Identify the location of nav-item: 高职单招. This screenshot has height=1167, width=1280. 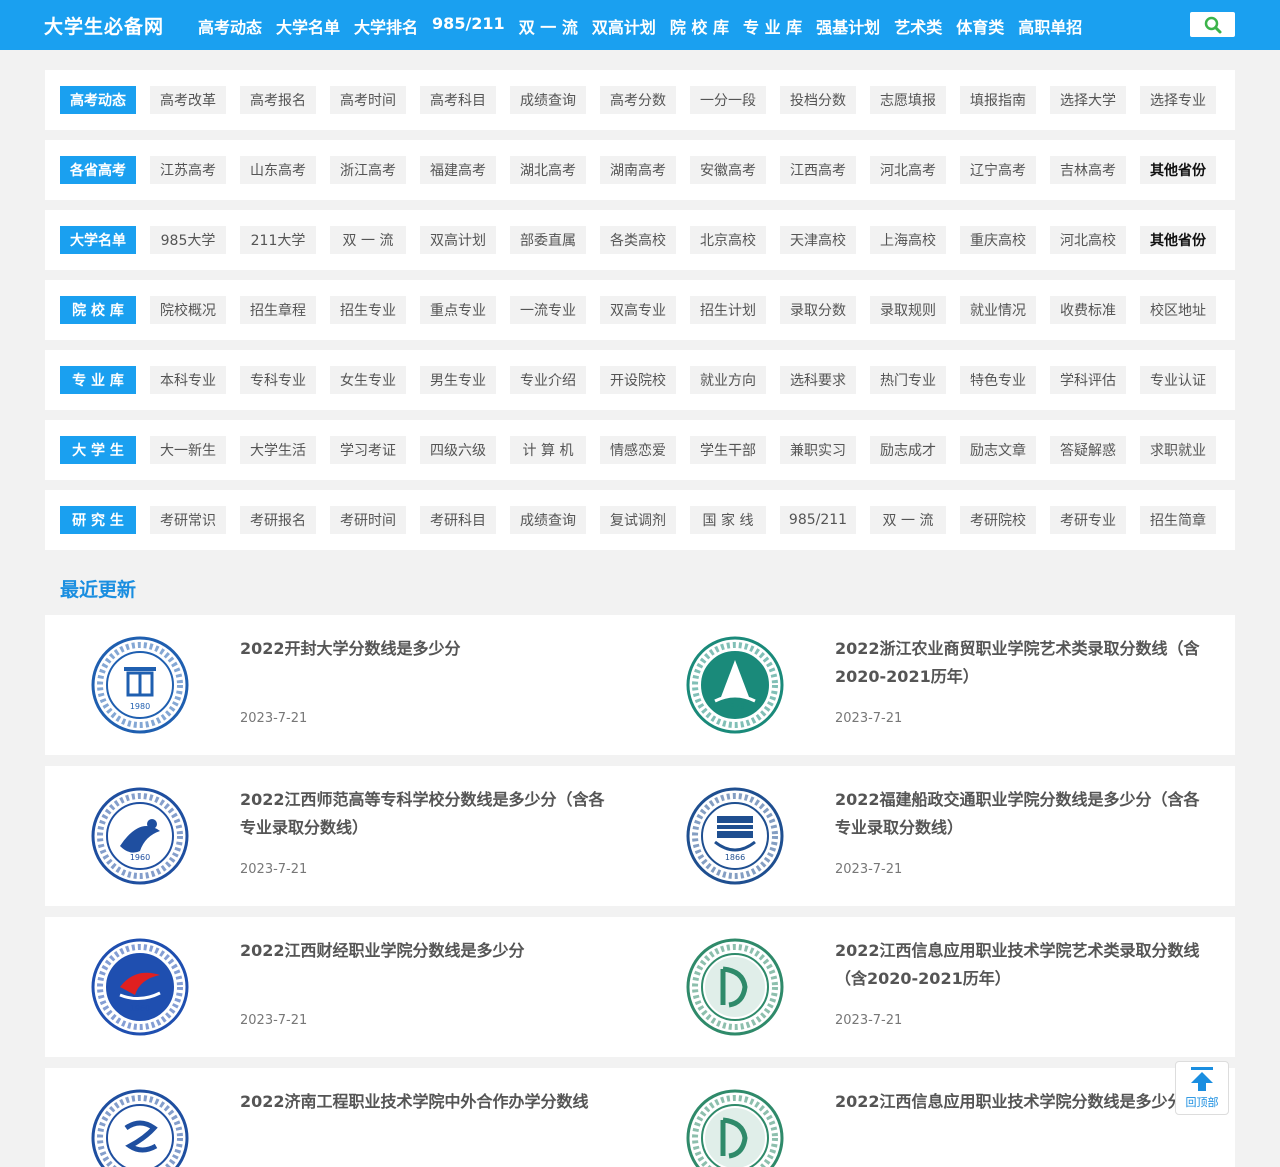
(1050, 26).